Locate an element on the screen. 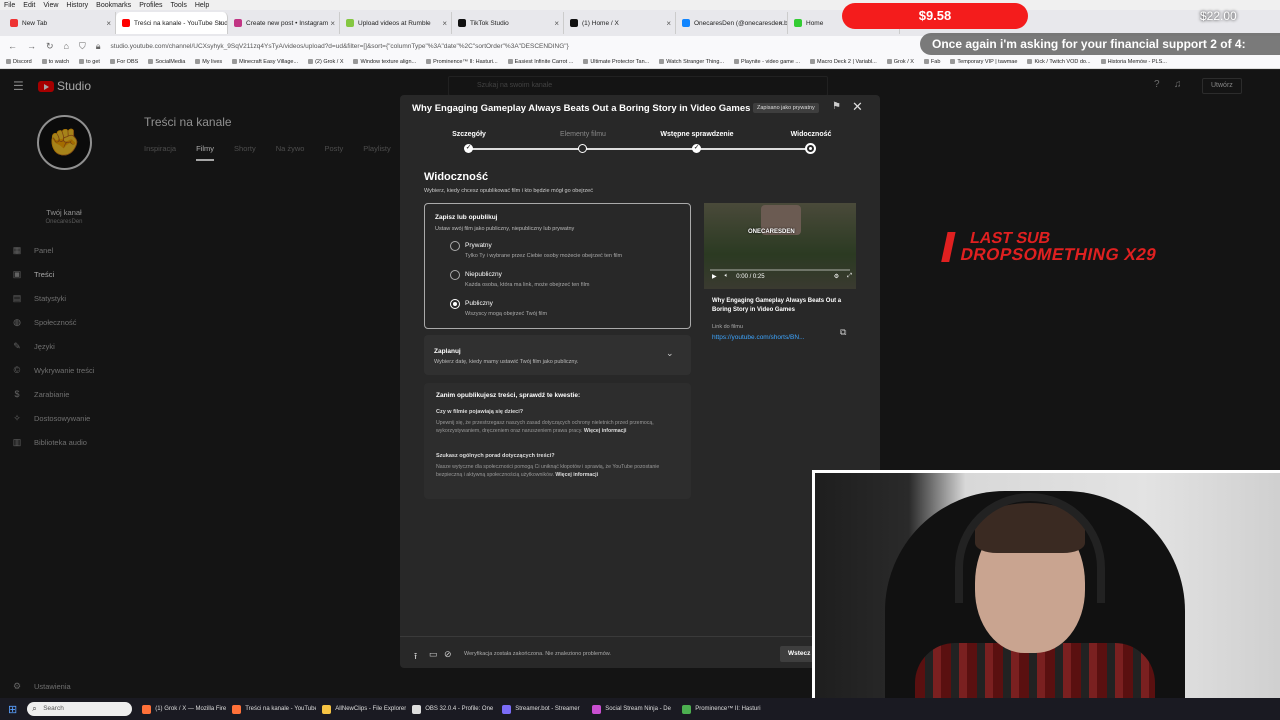 This screenshot has width=1280, height=720. step-visibility-dot is located at coordinates (810, 148).